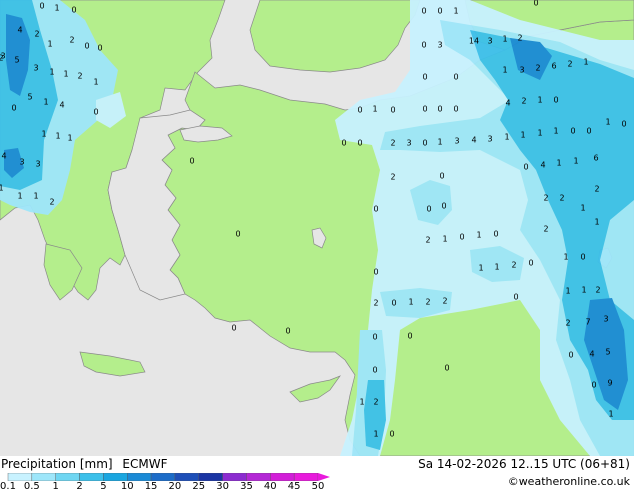  I want to click on precip-value-label: 9, so click(609, 383).